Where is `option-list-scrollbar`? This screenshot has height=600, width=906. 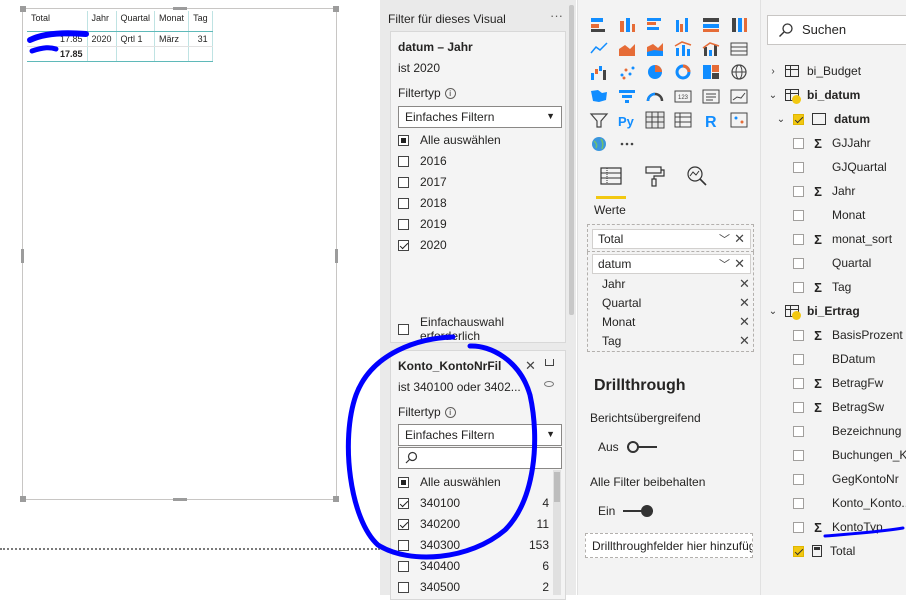 option-list-scrollbar is located at coordinates (557, 532).